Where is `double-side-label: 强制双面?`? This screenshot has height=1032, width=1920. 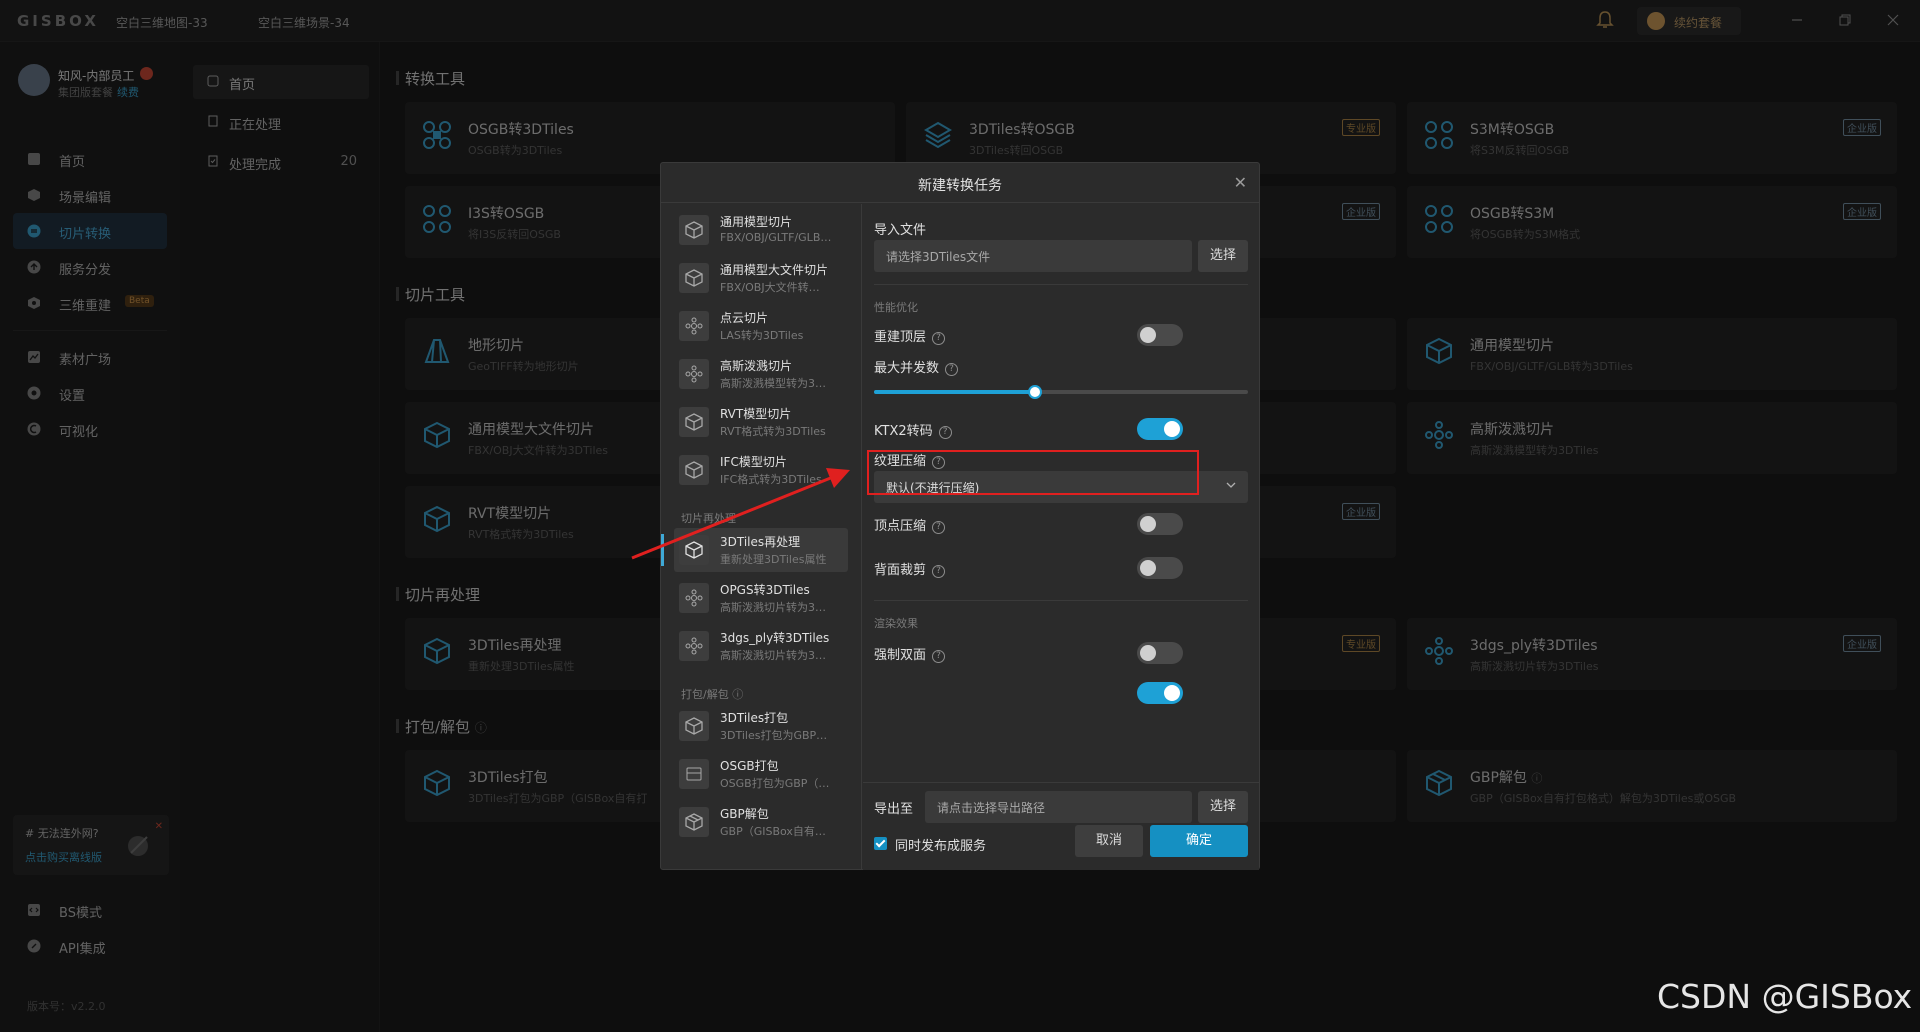 double-side-label: 强制双面? is located at coordinates (910, 653).